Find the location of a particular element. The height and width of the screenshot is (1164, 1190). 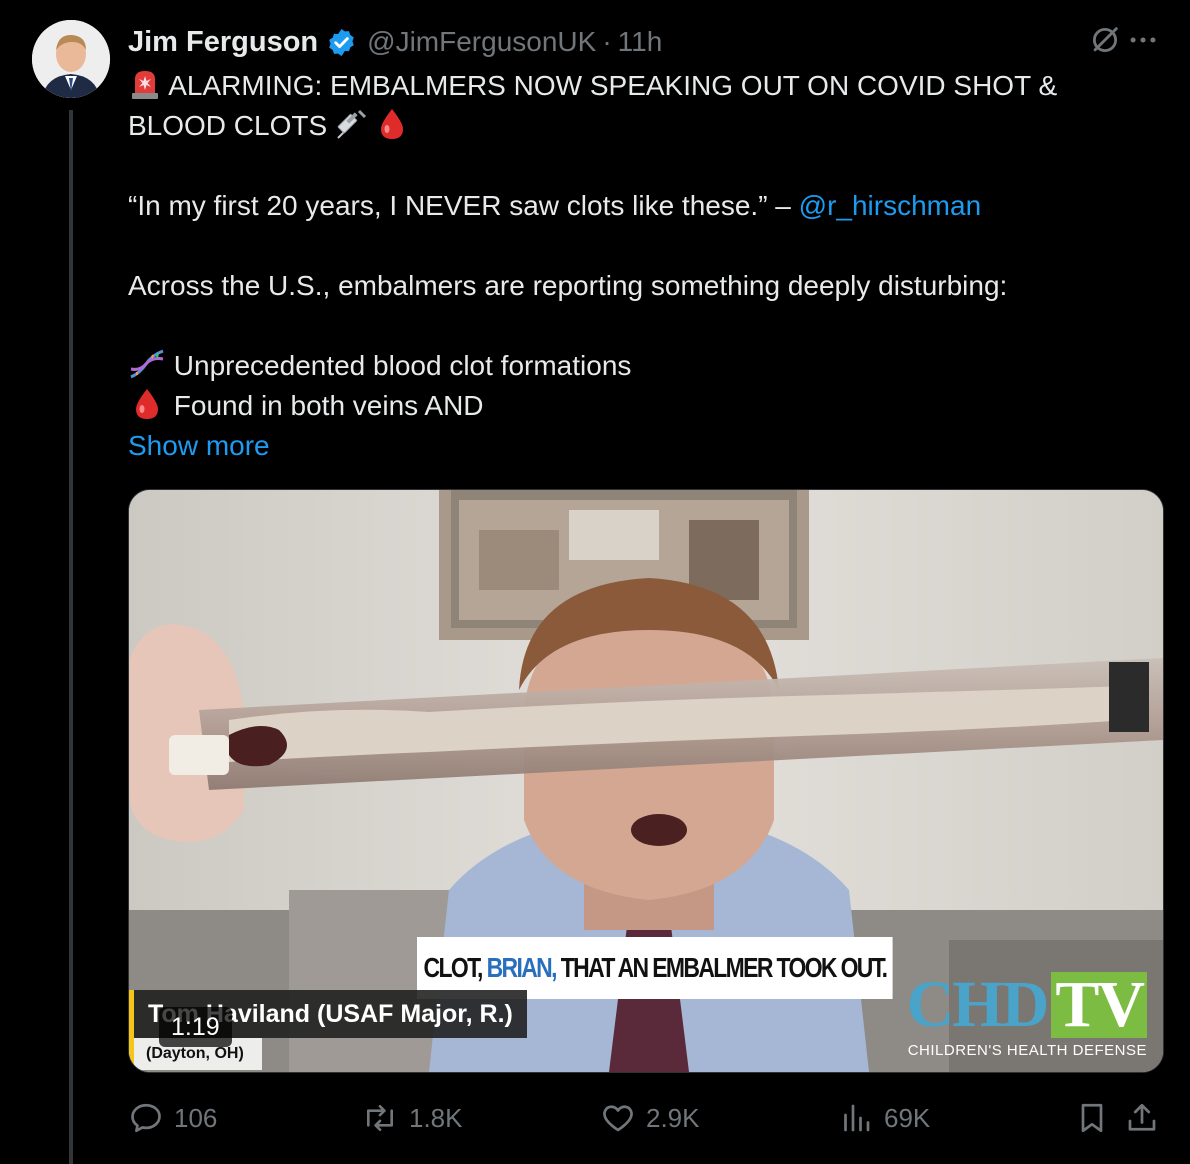

thread-line is located at coordinates (71, 637).